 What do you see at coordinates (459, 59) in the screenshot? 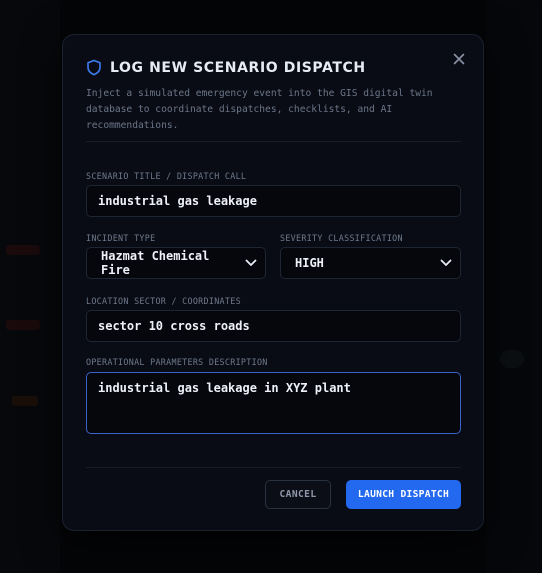
I see `close-icon` at bounding box center [459, 59].